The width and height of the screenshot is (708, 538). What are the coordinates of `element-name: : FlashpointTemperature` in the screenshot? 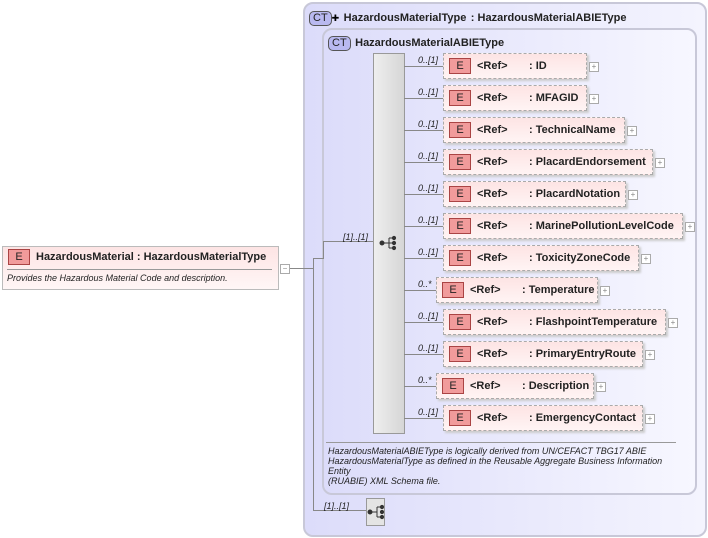 It's located at (593, 322).